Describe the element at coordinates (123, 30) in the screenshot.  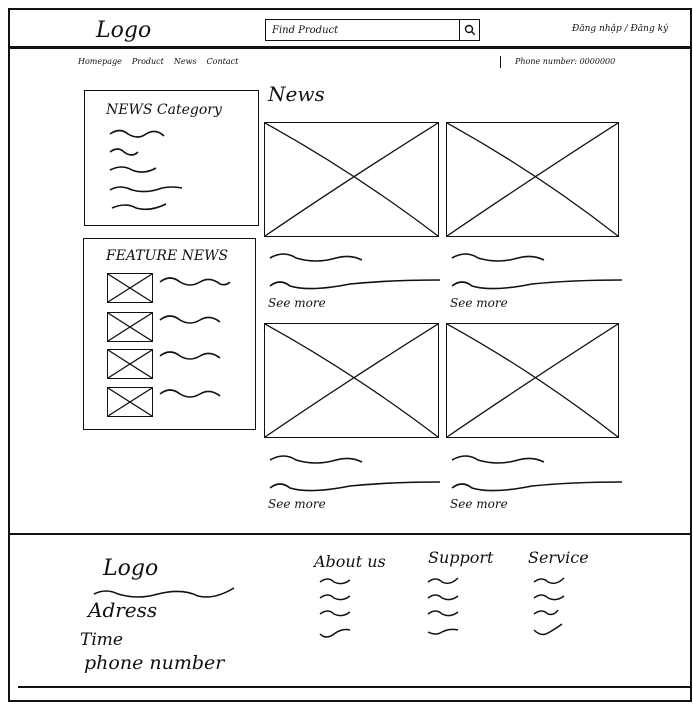
I see `header-logo: Logo` at that location.